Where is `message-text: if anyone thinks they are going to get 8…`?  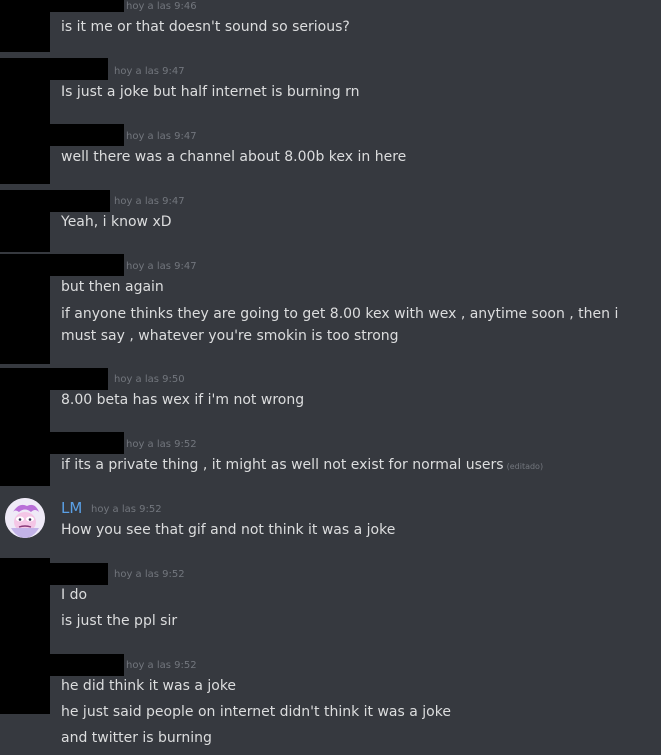
message-text: if anyone thinks they are going to get 8… is located at coordinates (340, 325).